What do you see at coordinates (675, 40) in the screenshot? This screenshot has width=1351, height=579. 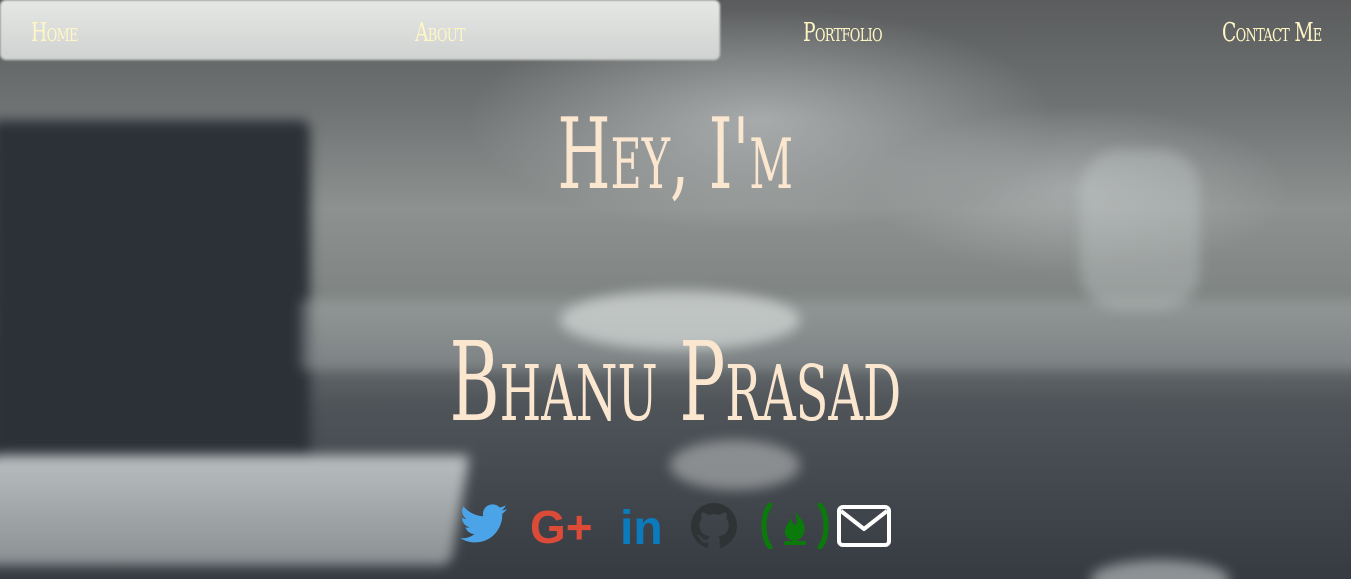 I see `top-navigation: Home About Portfolio Contact Me` at bounding box center [675, 40].